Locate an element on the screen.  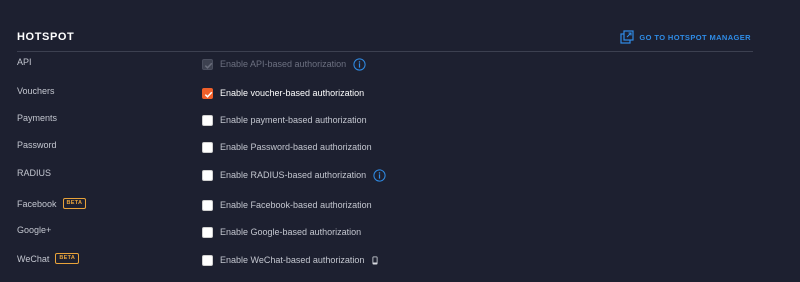
hotspot-manager-link-label: GO TO HOTSPOT MANAGER is located at coordinates (695, 37).